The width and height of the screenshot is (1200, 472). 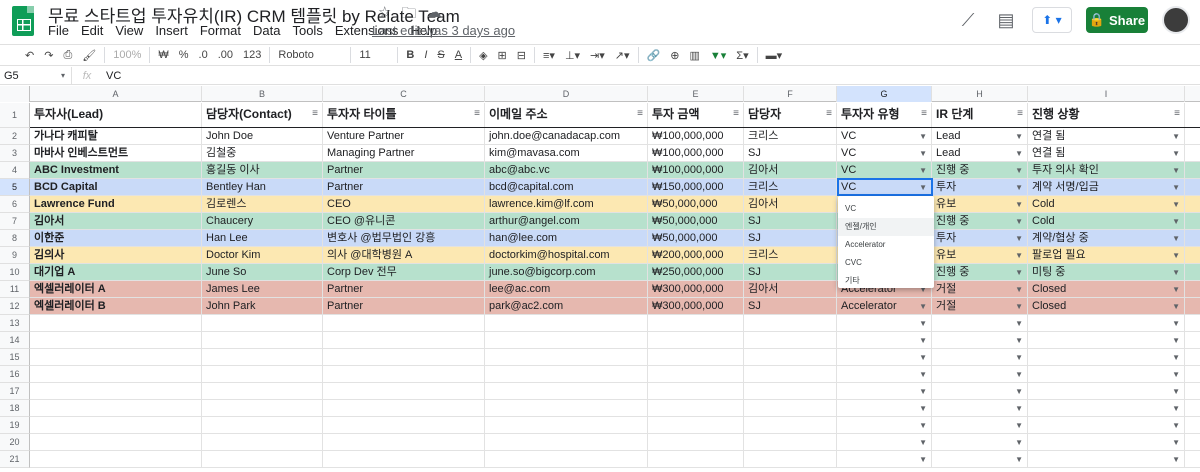 What do you see at coordinates (262, 238) in the screenshot?
I see `table-cell: Han Lee` at bounding box center [262, 238].